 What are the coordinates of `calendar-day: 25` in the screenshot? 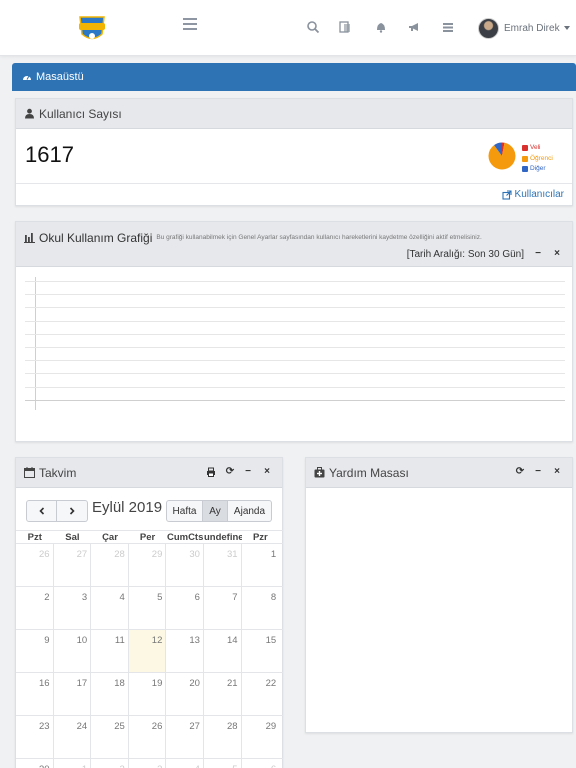 It's located at (110, 737).